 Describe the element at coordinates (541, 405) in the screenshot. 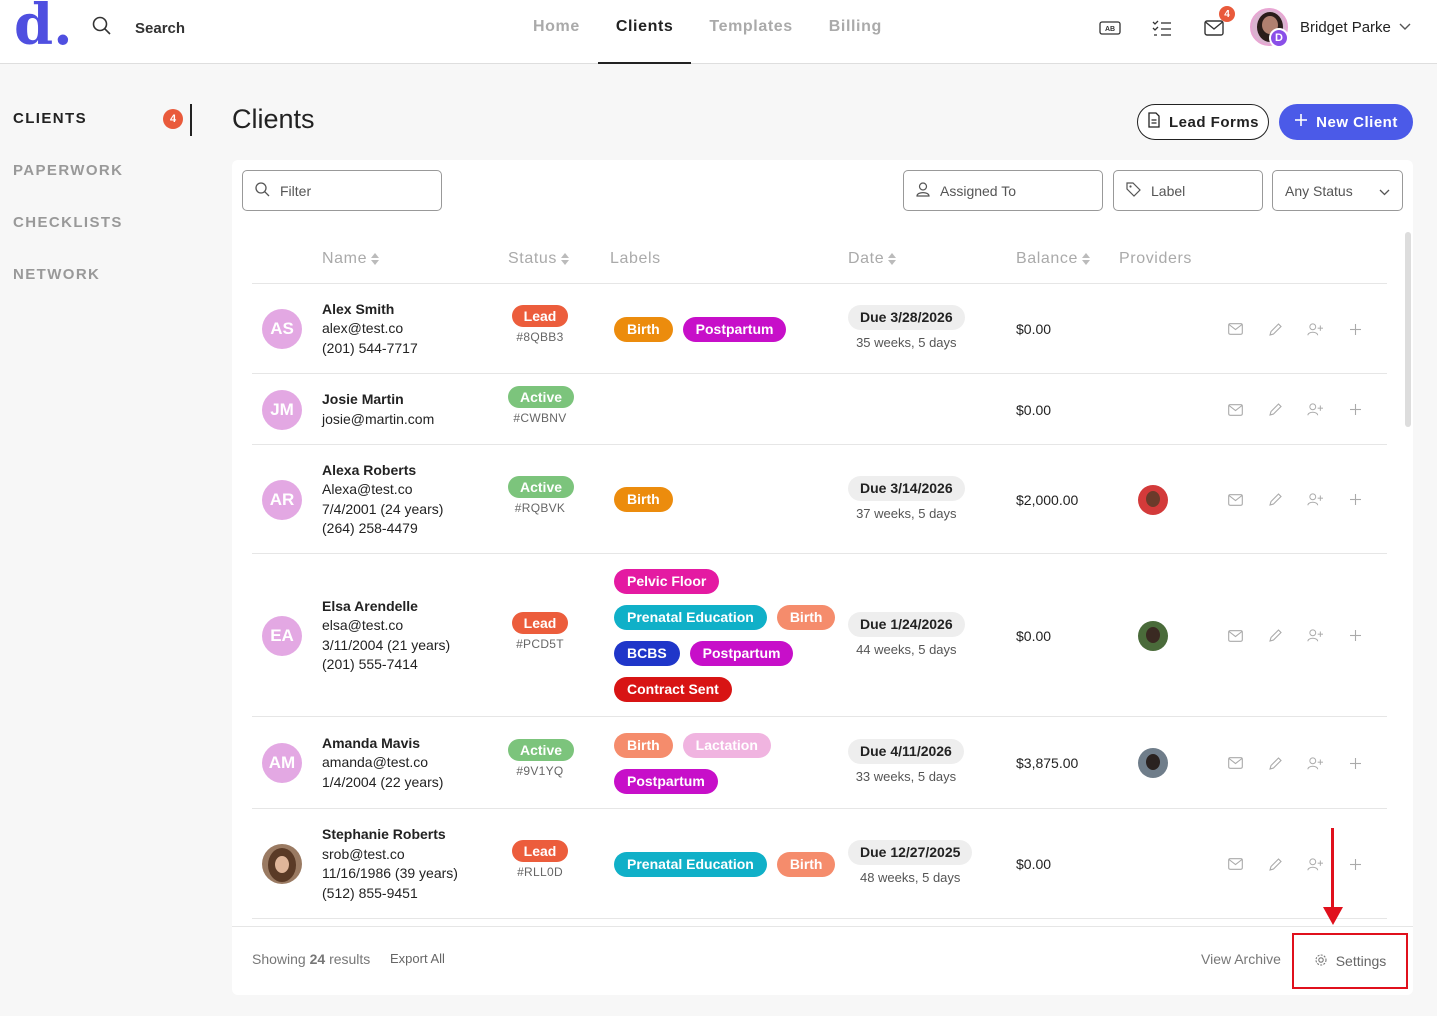

I see `client-status: Active #CWBNV` at that location.